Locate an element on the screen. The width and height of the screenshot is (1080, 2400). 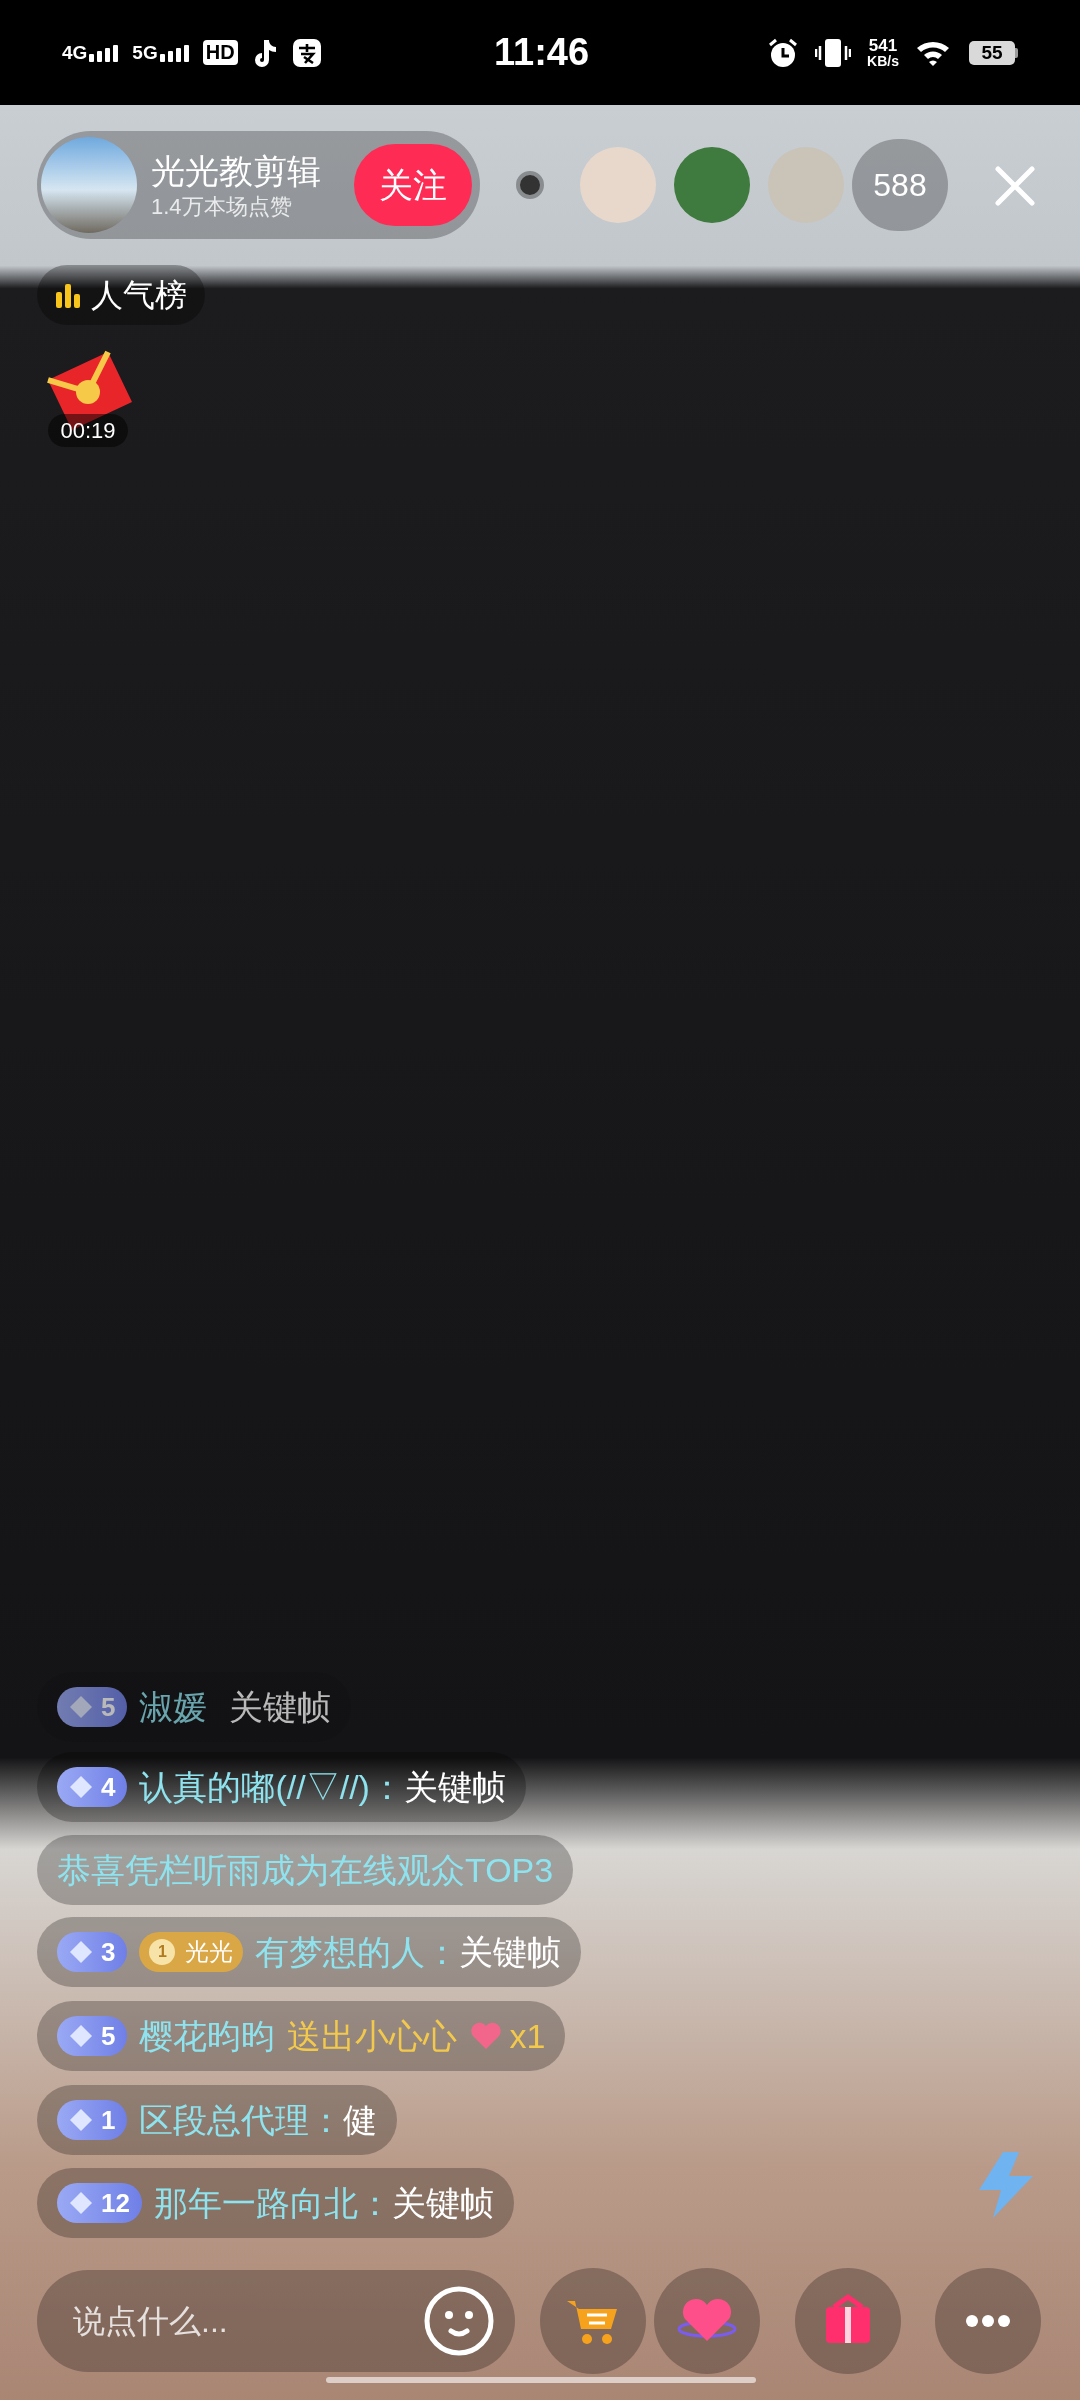
username: 淑媛 is located at coordinates (173, 1707).